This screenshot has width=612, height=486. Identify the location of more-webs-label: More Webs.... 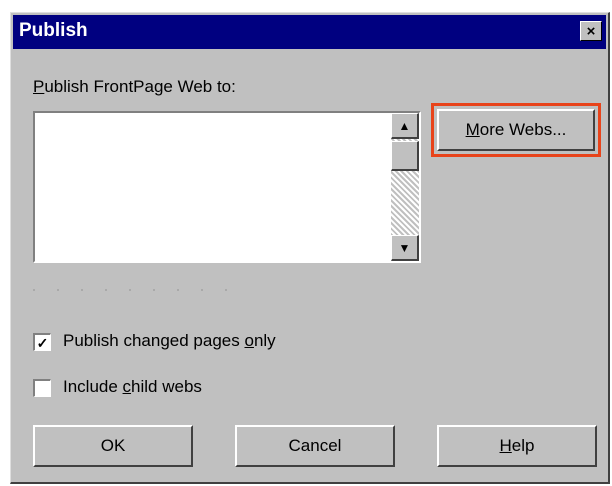
(516, 129).